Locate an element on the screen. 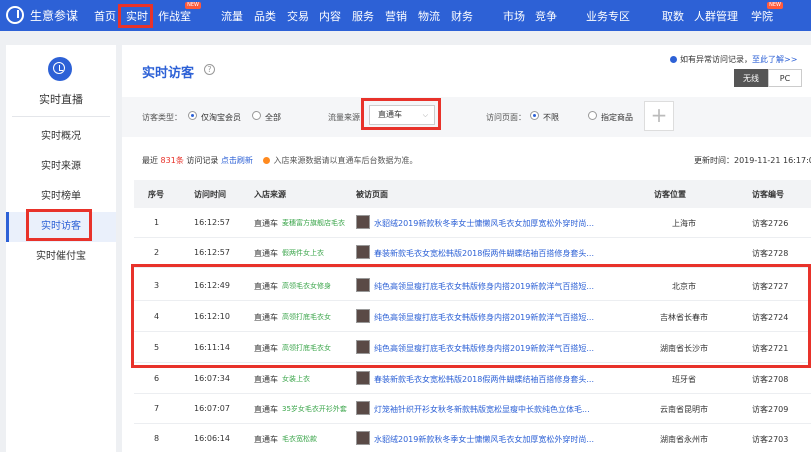 The height and width of the screenshot is (452, 811). row-seq: 7 is located at coordinates (157, 408).